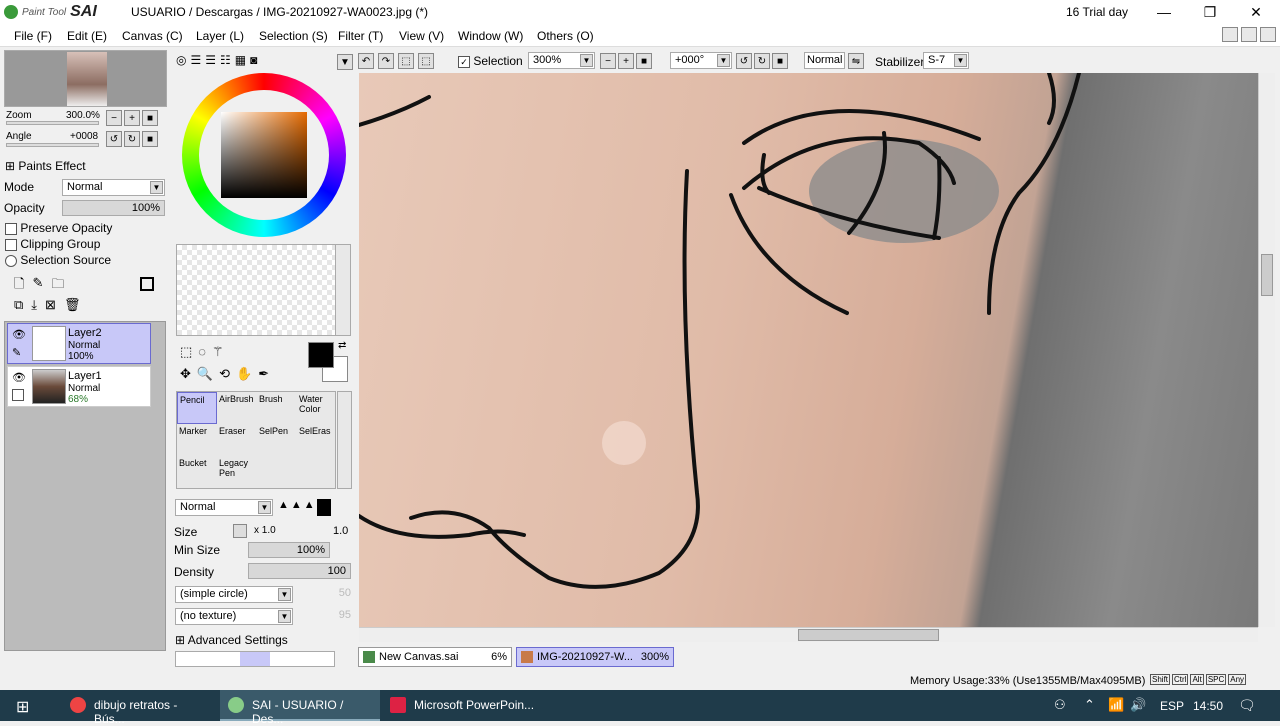 The image size is (1280, 726). I want to click on swap-colors-icon: ⇄, so click(342, 345).